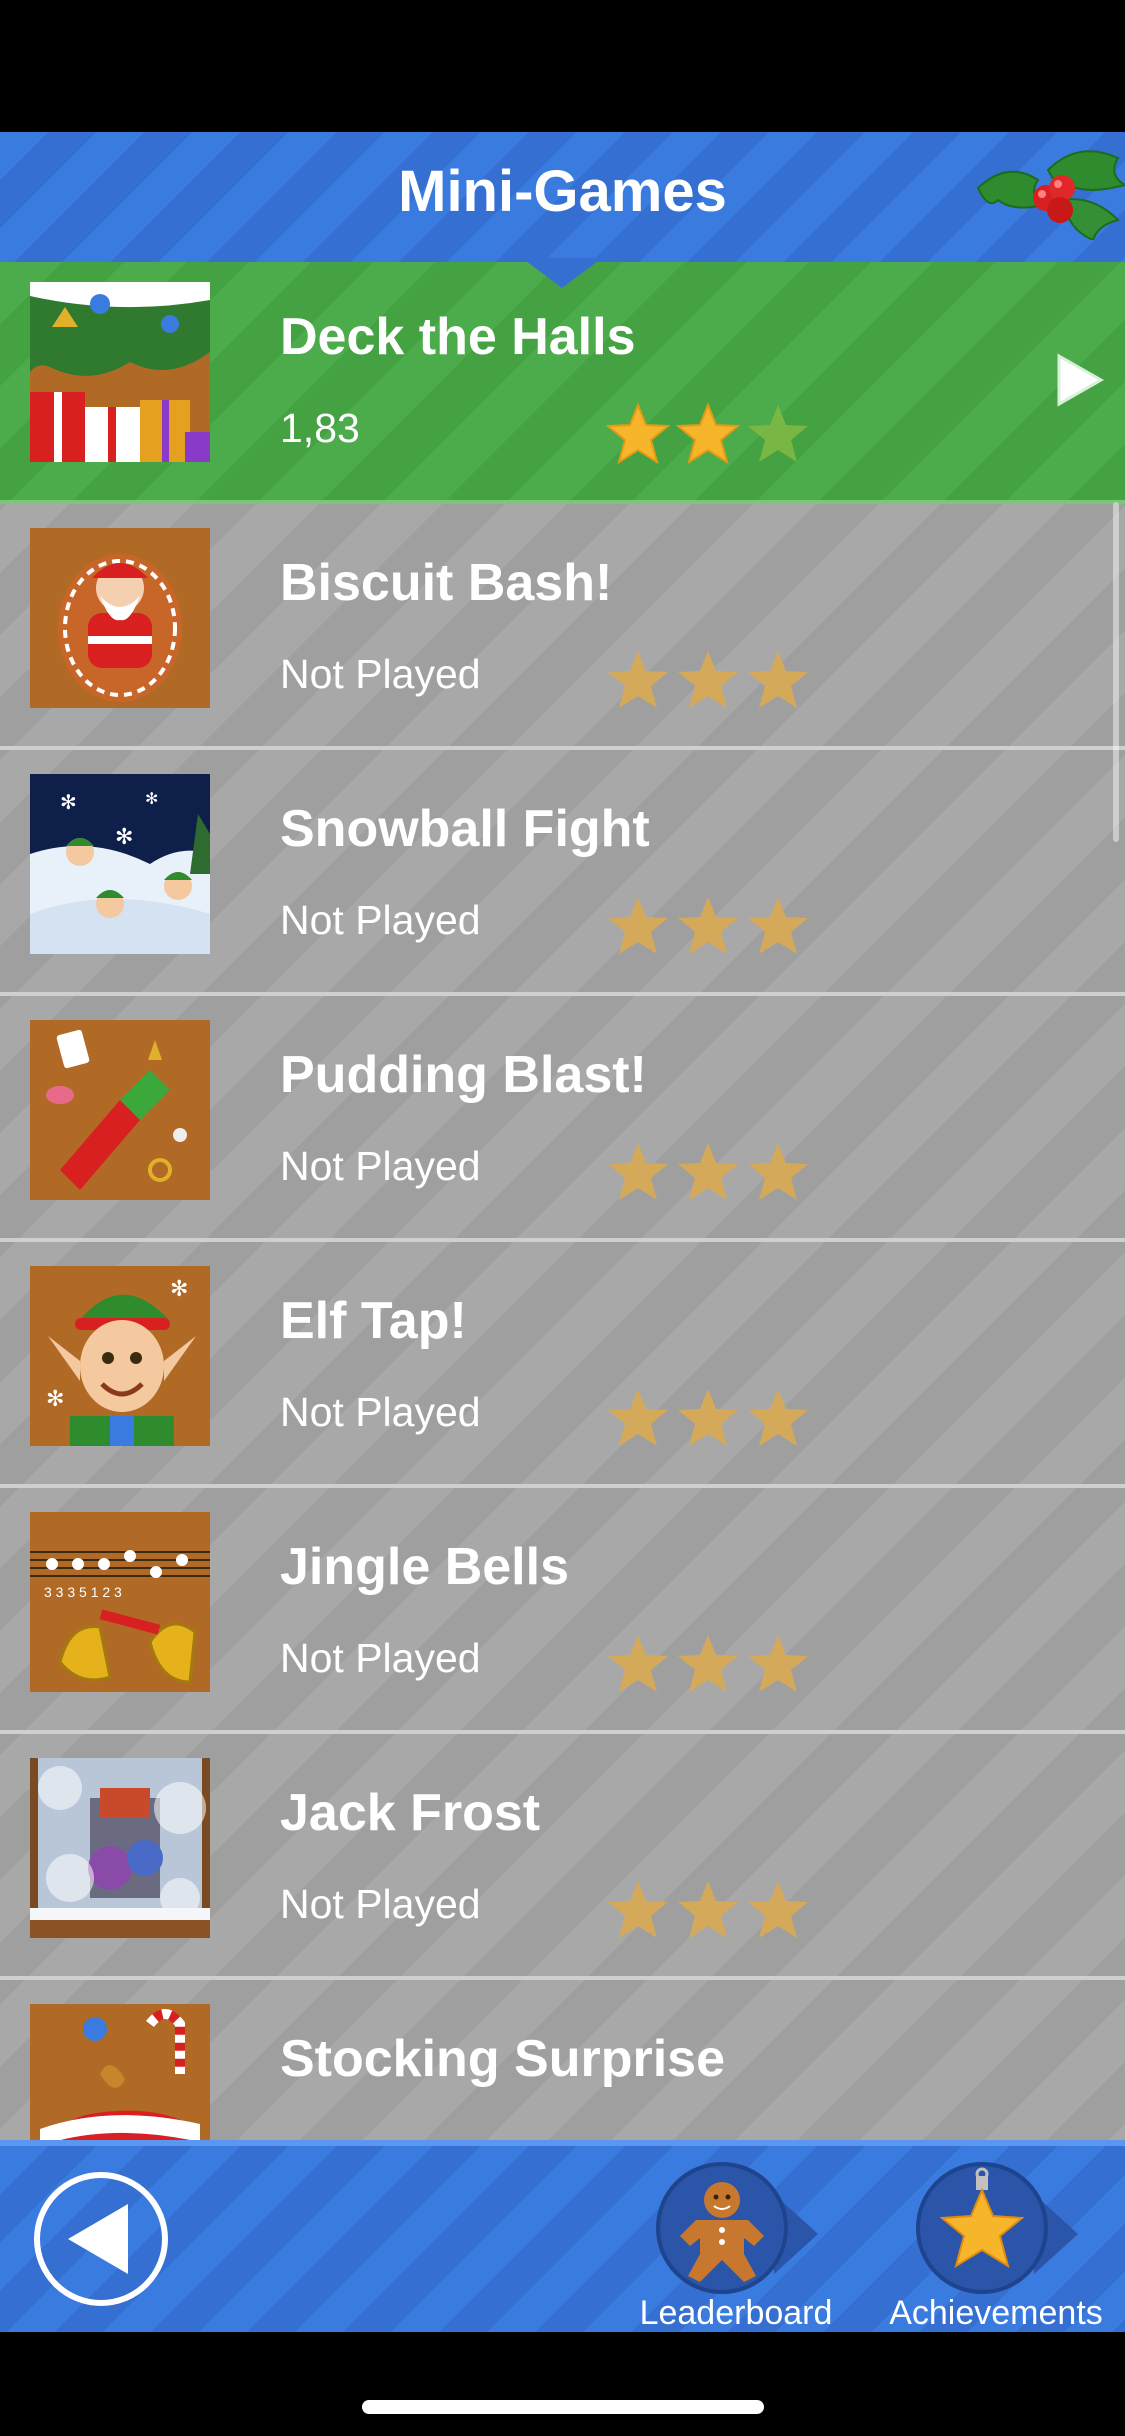 The width and height of the screenshot is (1125, 2436). I want to click on bottom-bar: Leaderboard Achievements, so click(562, 2236).